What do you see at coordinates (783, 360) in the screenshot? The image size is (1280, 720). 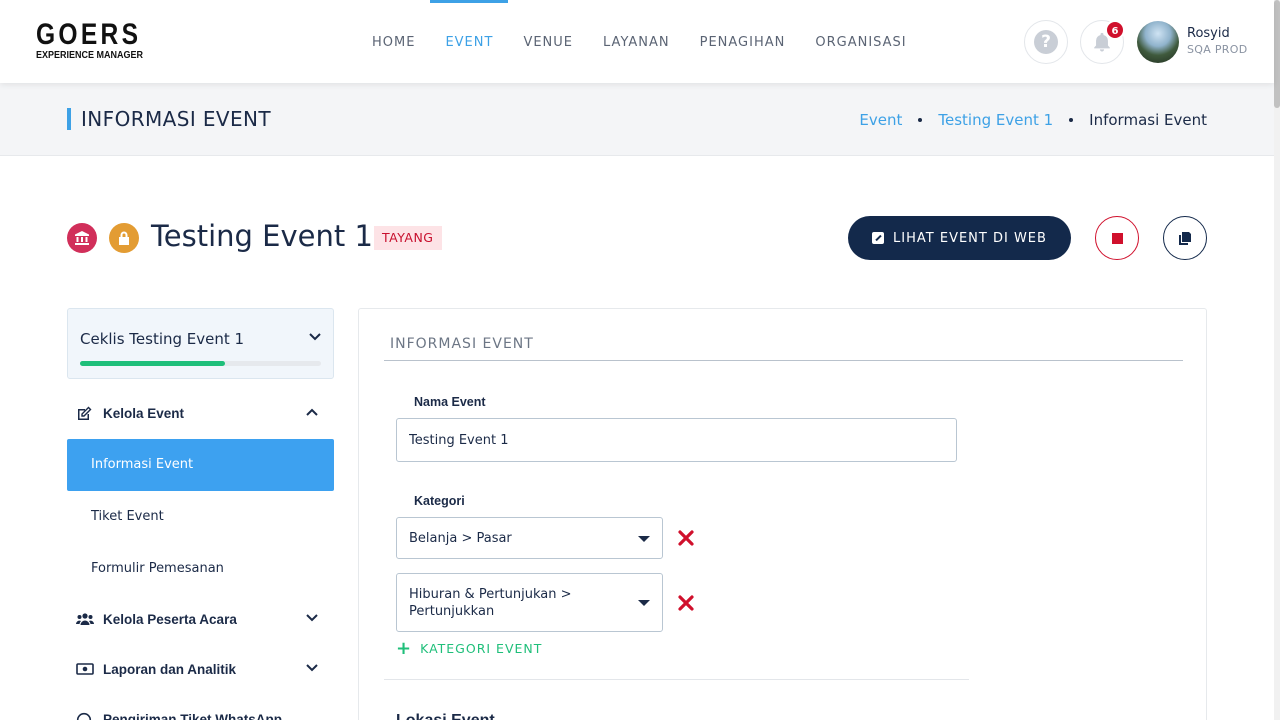 I see `section-divider` at bounding box center [783, 360].